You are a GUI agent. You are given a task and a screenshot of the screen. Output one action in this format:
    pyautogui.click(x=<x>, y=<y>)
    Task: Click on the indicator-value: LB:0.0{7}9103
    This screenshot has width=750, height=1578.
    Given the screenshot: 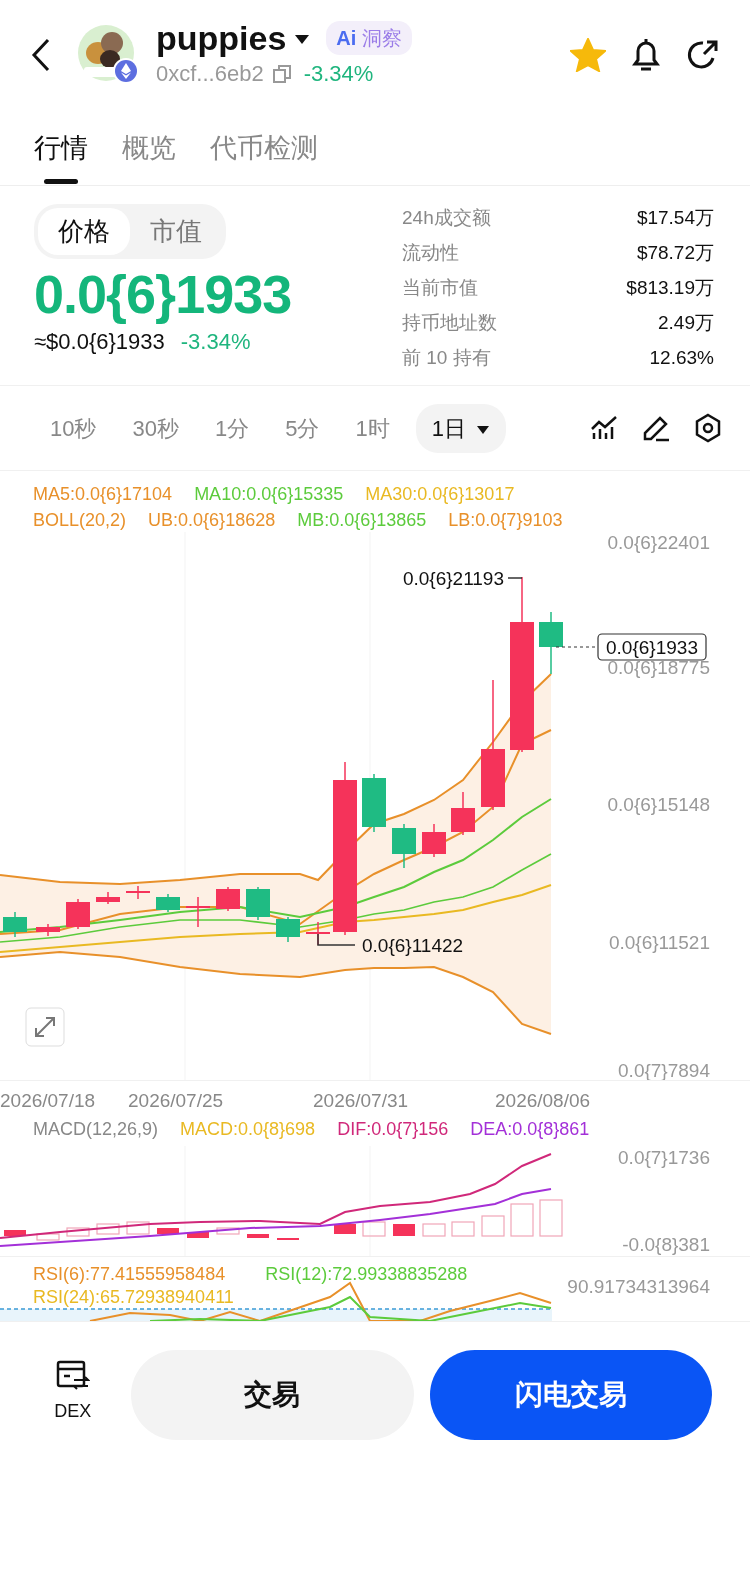 What is the action you would take?
    pyautogui.click(x=505, y=521)
    